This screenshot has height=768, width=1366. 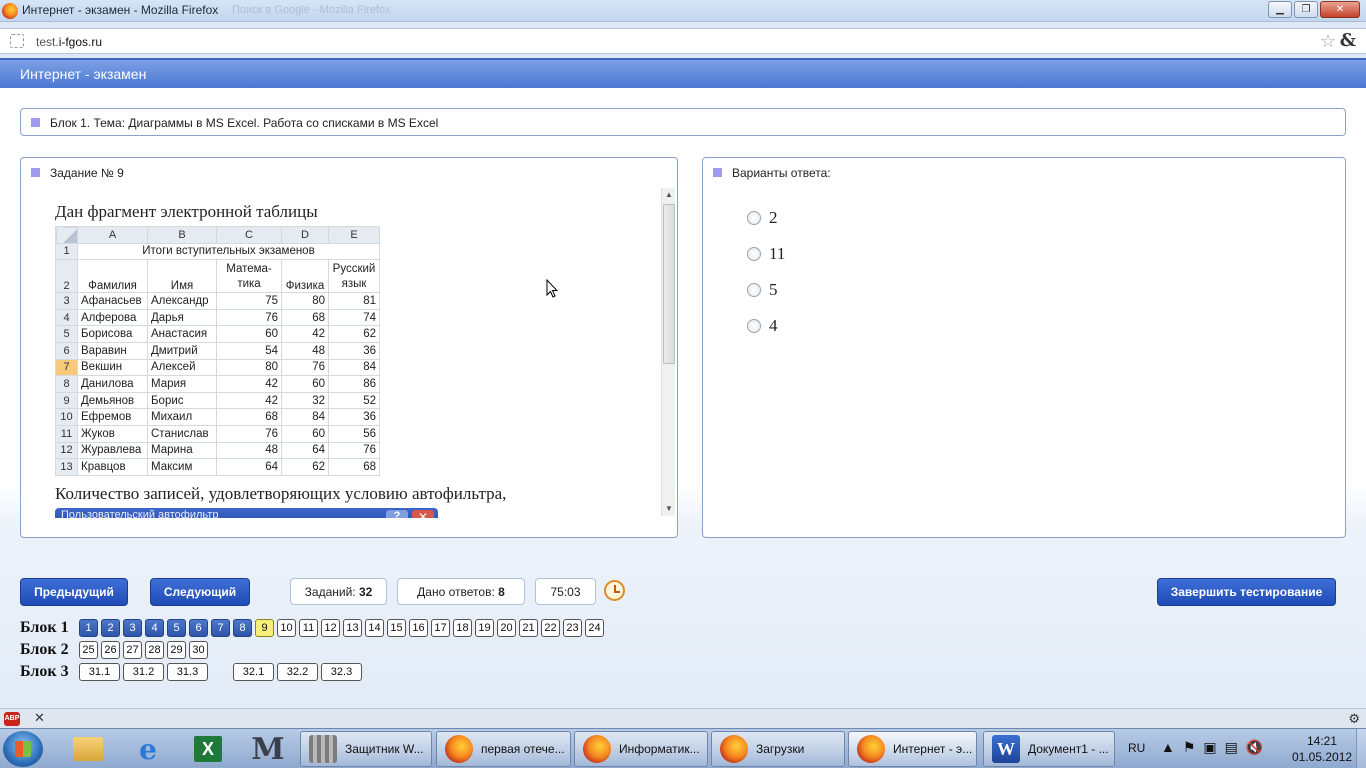 What do you see at coordinates (198, 628) in the screenshot?
I see `nav-task-6: 6` at bounding box center [198, 628].